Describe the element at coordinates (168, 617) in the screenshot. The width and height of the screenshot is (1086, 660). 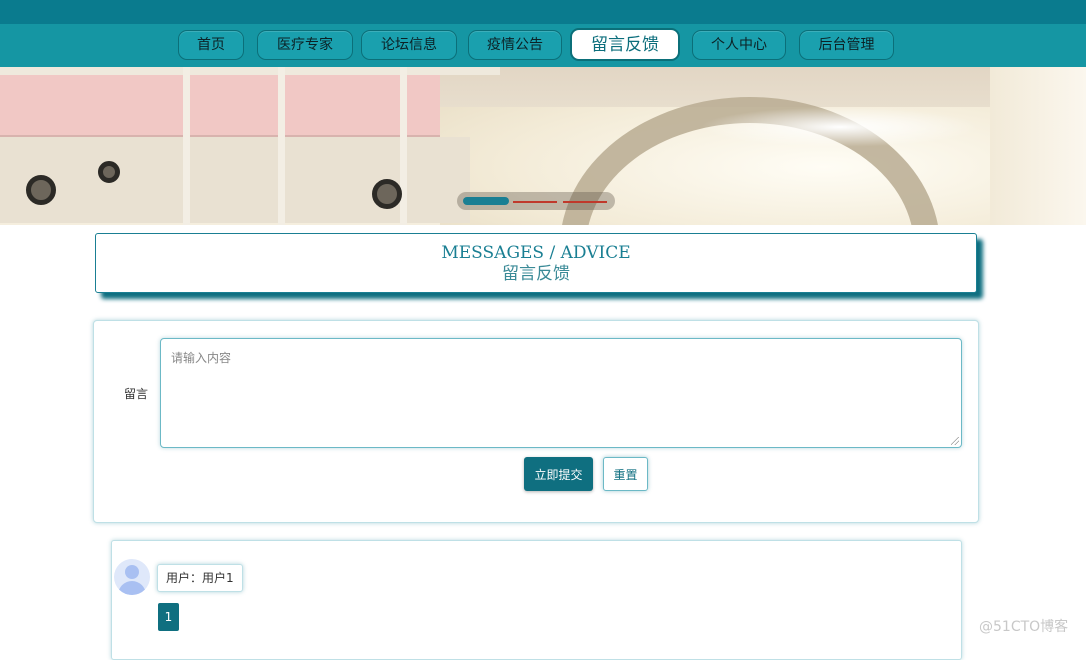
I see `pagination-page-button: 1` at that location.